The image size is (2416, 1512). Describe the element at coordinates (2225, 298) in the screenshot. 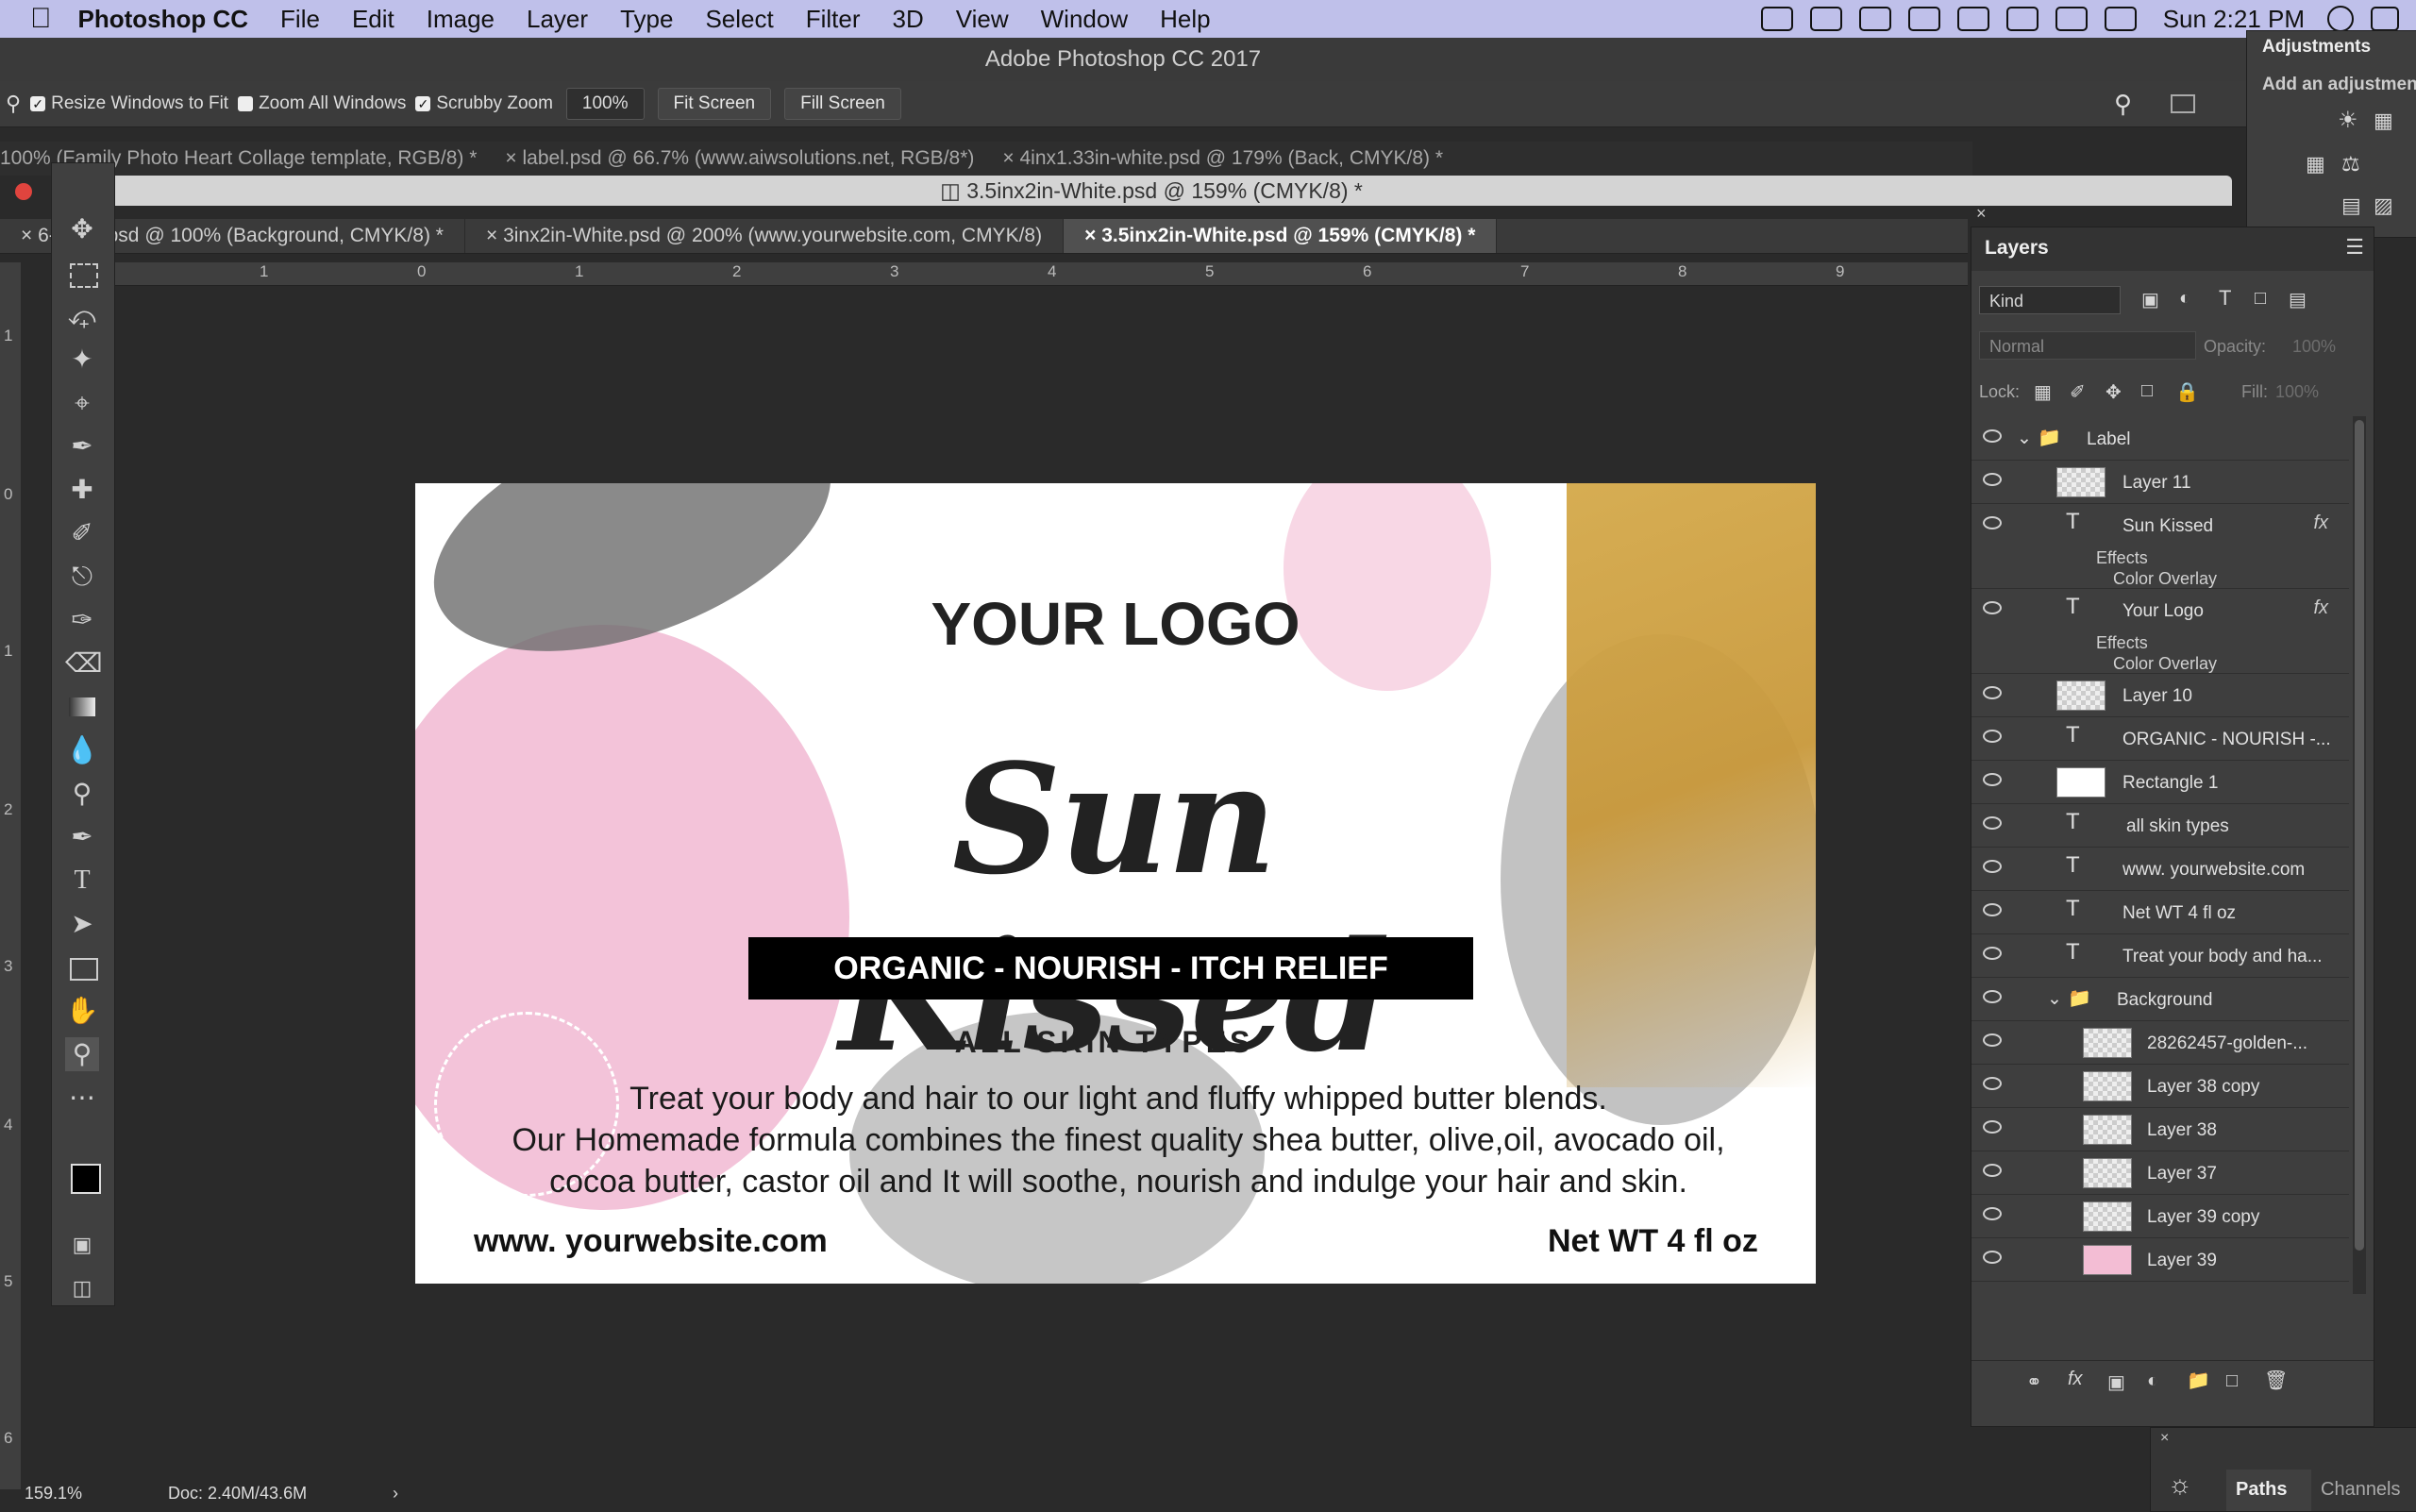

I see `filter-type-icon: T` at that location.